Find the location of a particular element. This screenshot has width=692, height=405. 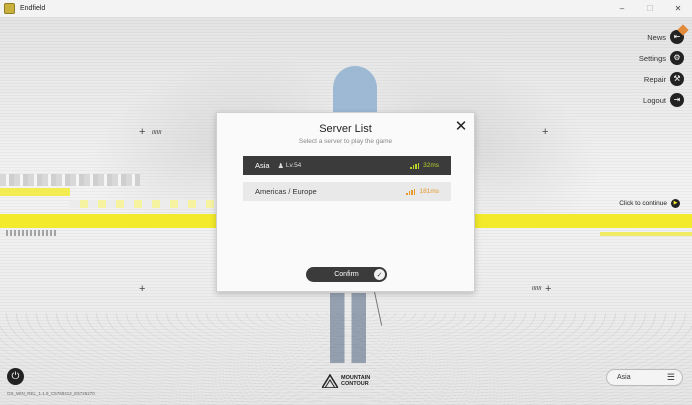

click-to-continue: Click to continue ▶ is located at coordinates (649, 203).